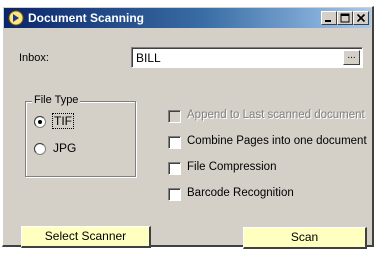  Describe the element at coordinates (16, 18) in the screenshot. I see `scanner-app-icon` at that location.